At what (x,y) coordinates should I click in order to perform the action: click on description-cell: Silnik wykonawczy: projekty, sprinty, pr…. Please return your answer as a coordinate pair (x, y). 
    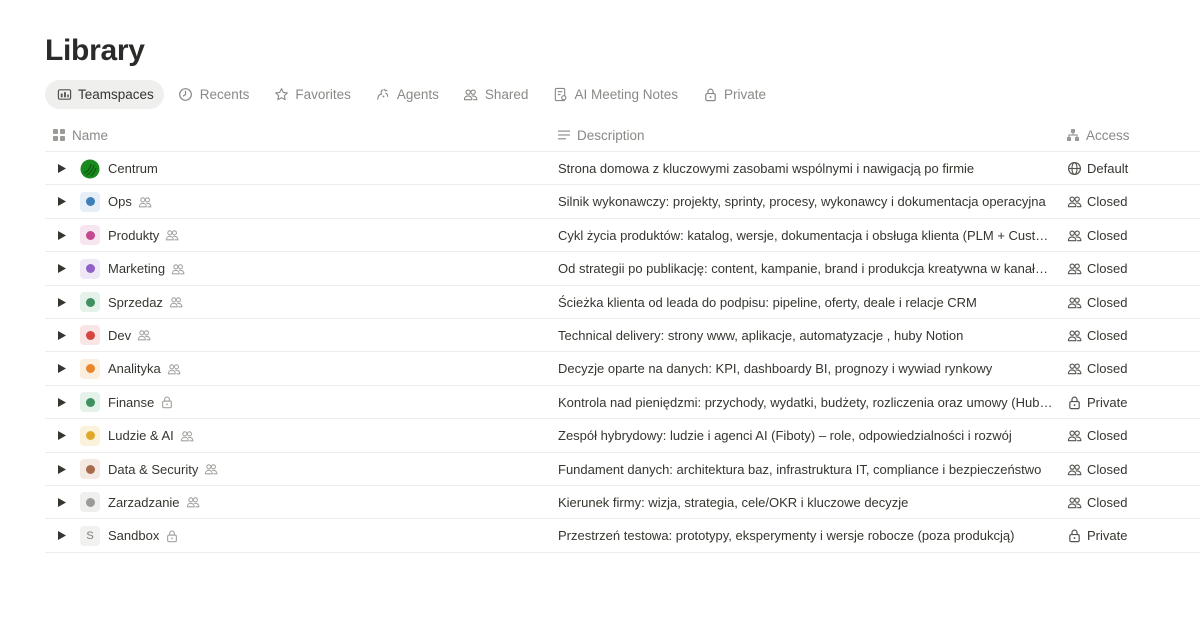
    Looking at the image, I should click on (806, 201).